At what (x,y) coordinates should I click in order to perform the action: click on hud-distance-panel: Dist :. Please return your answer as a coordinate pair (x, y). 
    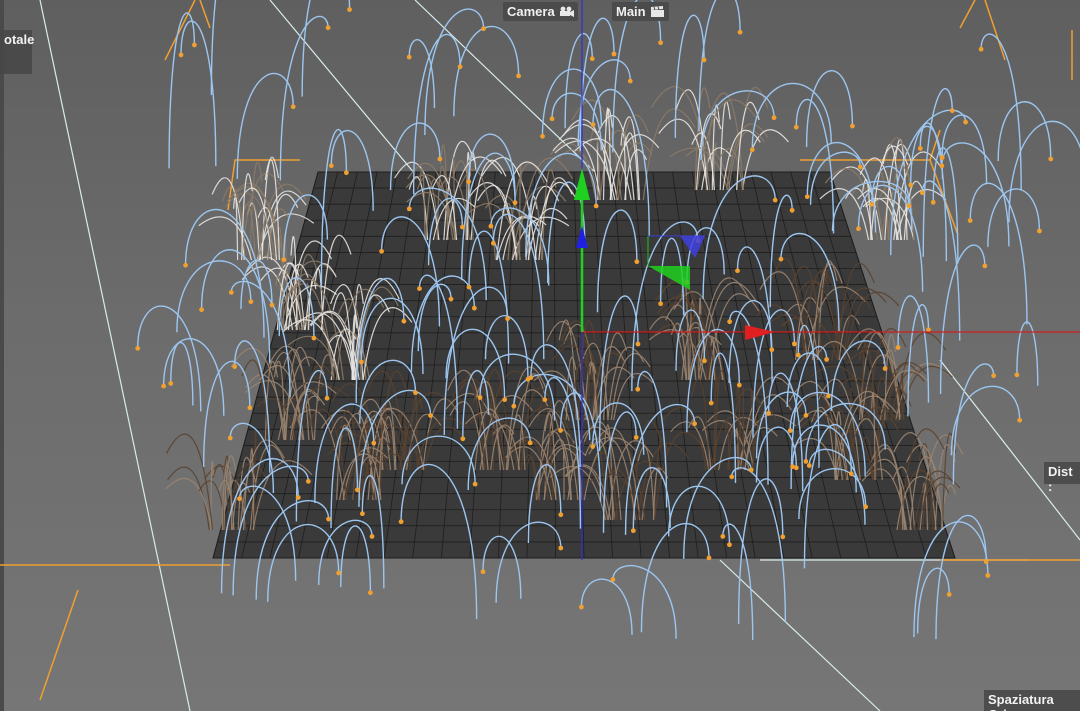
    Looking at the image, I should click on (1062, 478).